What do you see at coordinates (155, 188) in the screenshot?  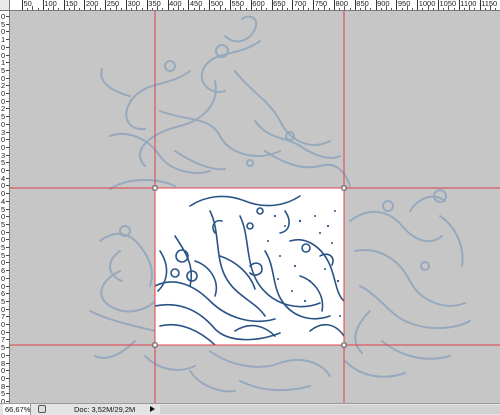 I see `handle-top-left` at bounding box center [155, 188].